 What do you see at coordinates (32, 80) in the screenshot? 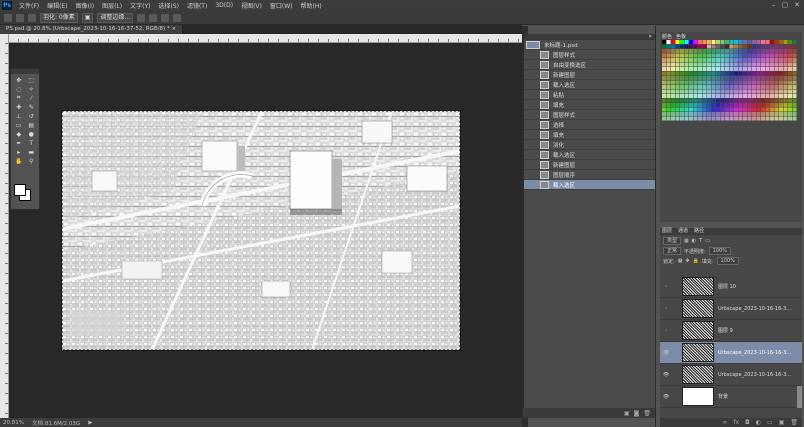
I see `marquee-icon: ⬚` at bounding box center [32, 80].